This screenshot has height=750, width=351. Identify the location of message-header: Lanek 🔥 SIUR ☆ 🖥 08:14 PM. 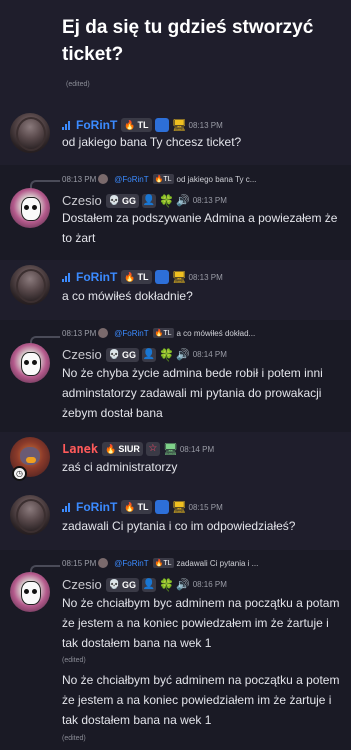
(138, 449).